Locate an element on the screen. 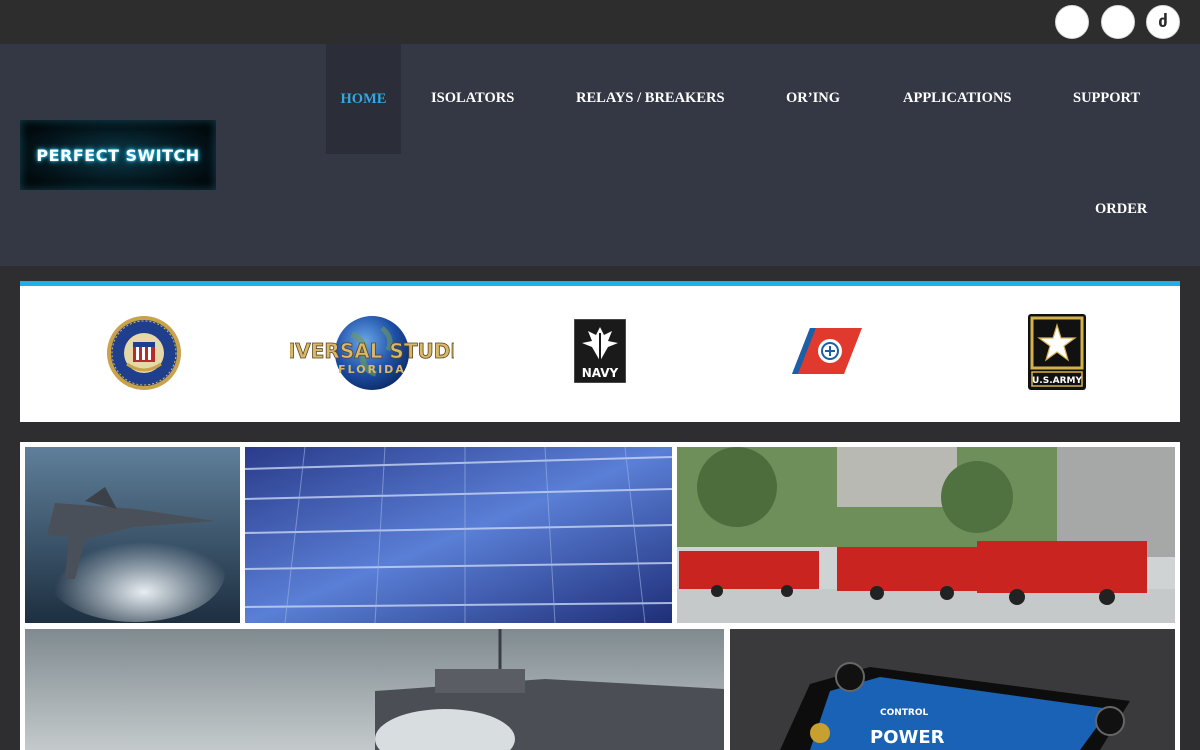  universal-studios-logo: UNIVERSAL STUDIOS FLORIDA is located at coordinates (372, 353).